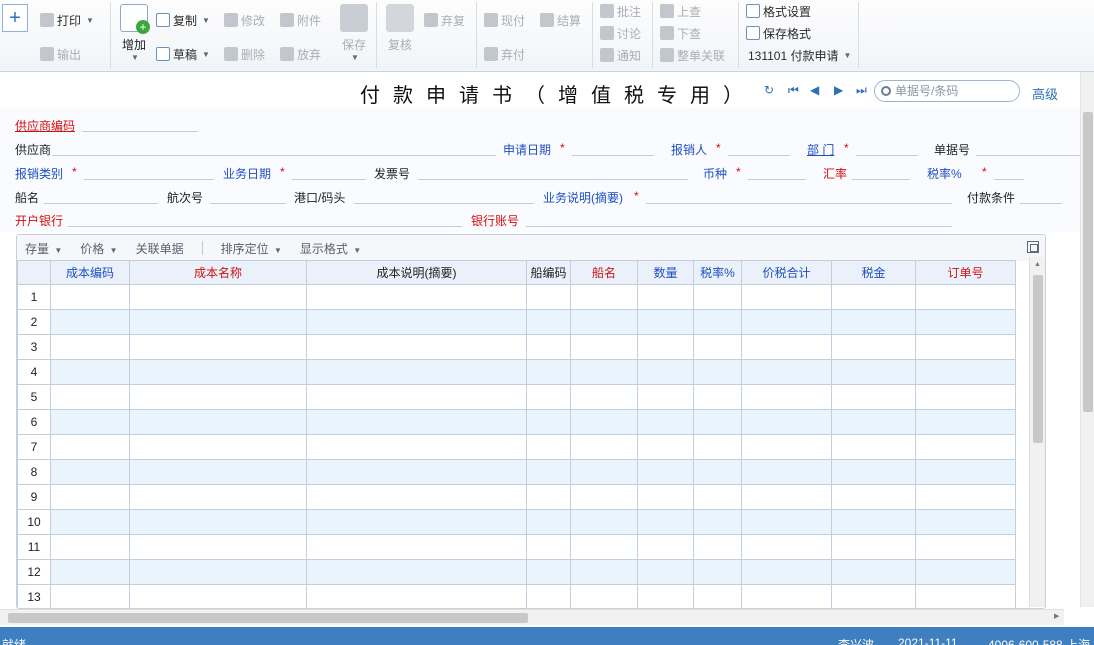 The height and width of the screenshot is (645, 1094). I want to click on search-input, so click(954, 91).